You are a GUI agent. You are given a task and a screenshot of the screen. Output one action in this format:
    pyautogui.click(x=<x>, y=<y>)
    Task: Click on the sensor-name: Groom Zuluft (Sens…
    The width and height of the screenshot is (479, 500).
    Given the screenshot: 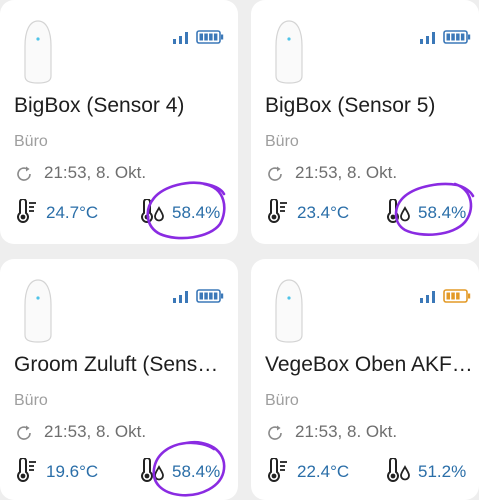 What is the action you would take?
    pyautogui.click(x=116, y=364)
    